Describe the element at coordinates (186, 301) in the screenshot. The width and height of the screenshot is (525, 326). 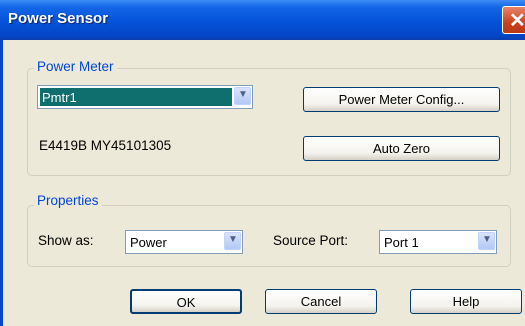
I see `ok-button: OK` at that location.